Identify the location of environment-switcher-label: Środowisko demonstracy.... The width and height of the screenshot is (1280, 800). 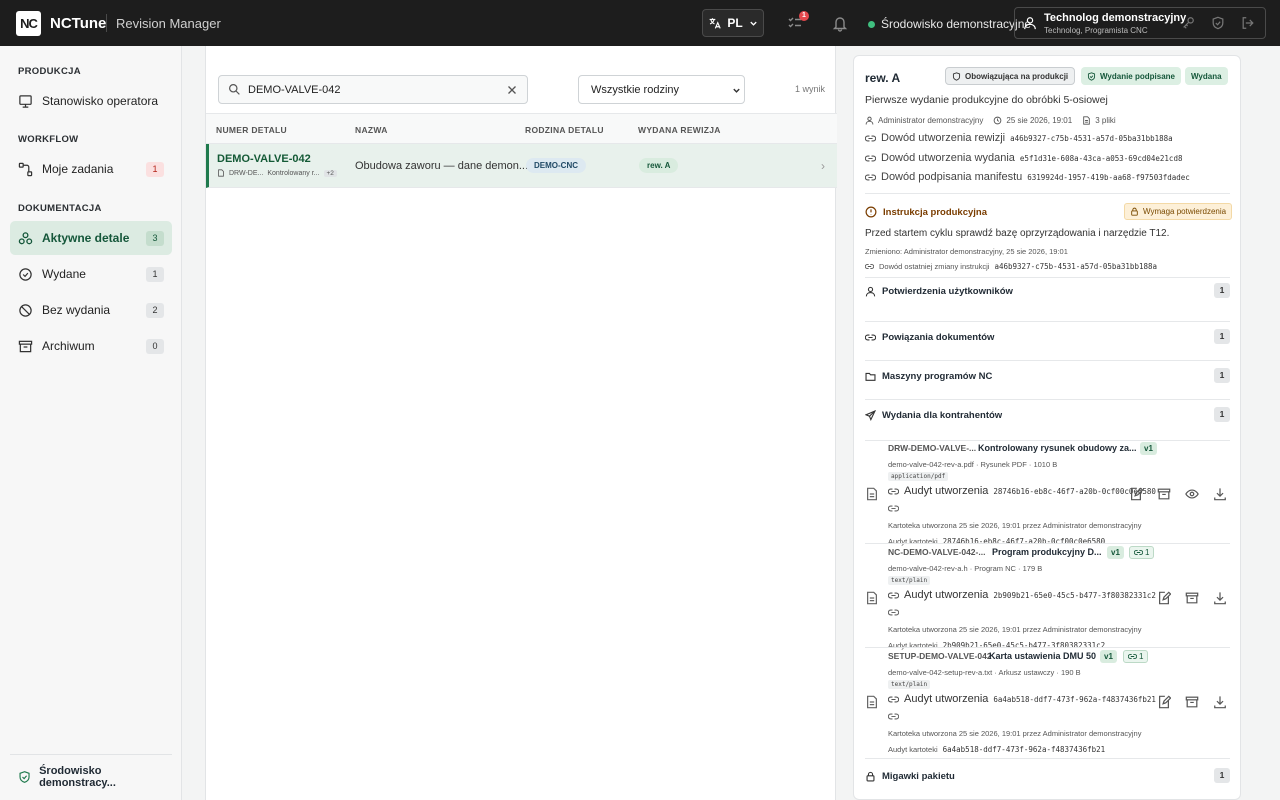
(77, 777).